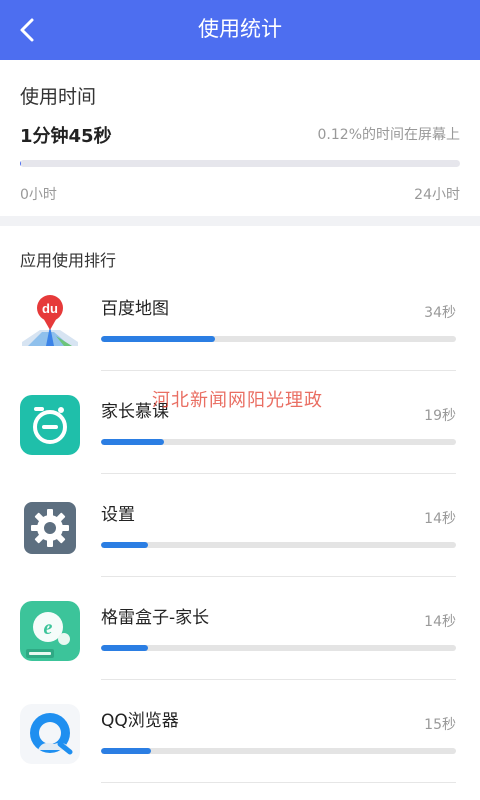 The height and width of the screenshot is (800, 480). I want to click on page-title: 使用统计, so click(240, 29).